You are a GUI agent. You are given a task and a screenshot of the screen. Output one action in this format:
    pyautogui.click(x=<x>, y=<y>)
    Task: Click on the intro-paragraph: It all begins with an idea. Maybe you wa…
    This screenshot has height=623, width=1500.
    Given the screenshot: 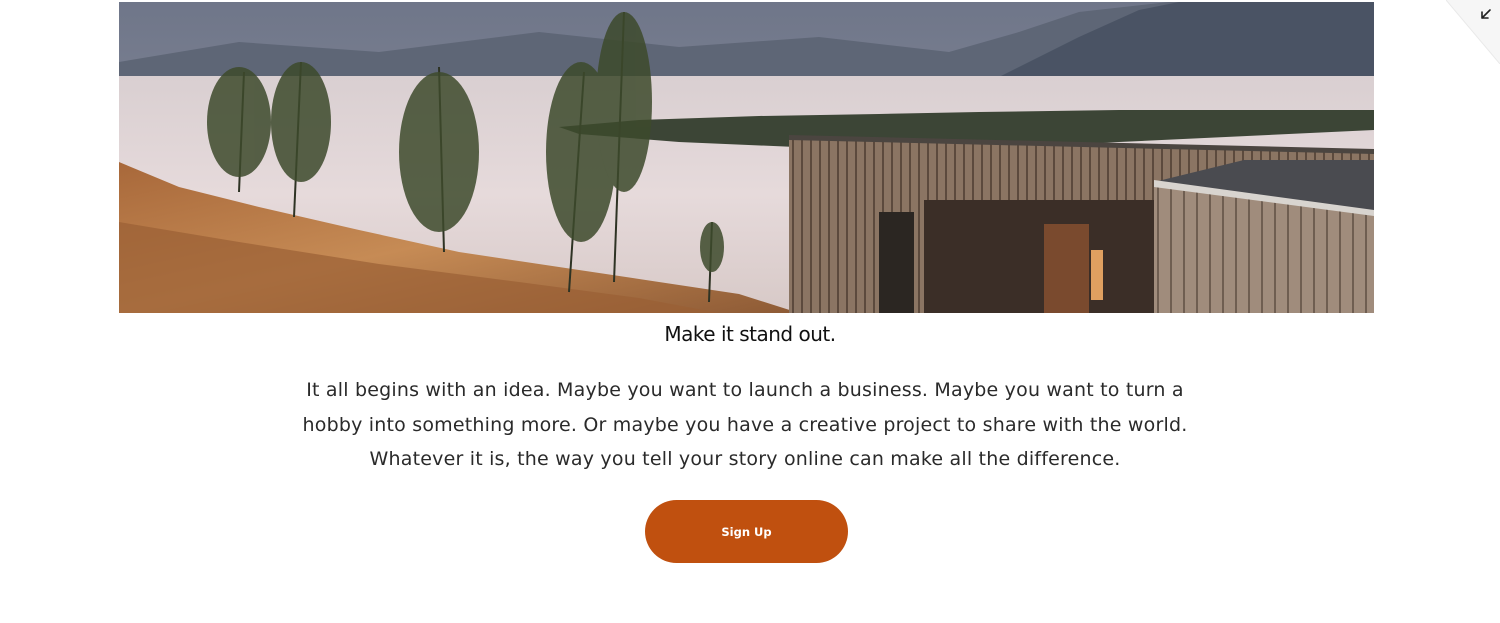 What is the action you would take?
    pyautogui.click(x=745, y=425)
    